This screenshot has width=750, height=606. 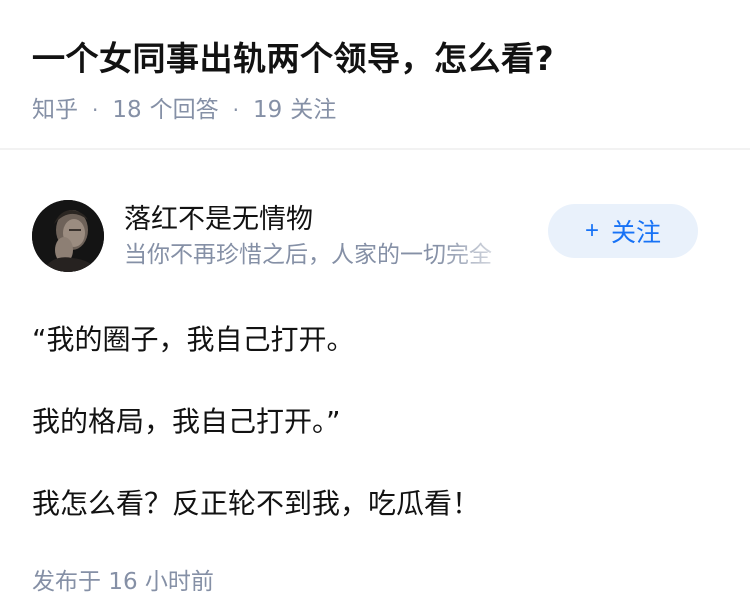 What do you see at coordinates (161, 582) in the screenshot?
I see `published-time: 16 小时前` at bounding box center [161, 582].